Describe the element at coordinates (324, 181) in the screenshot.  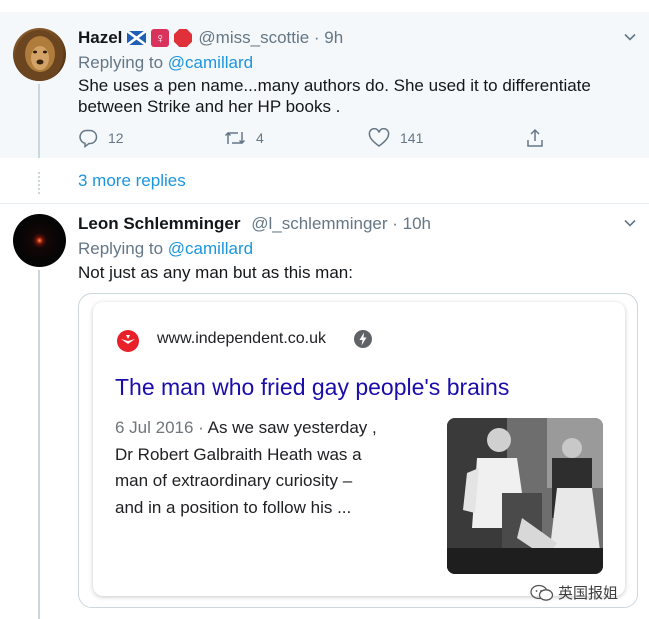
I see `more-replies-row: 3 more replies` at that location.